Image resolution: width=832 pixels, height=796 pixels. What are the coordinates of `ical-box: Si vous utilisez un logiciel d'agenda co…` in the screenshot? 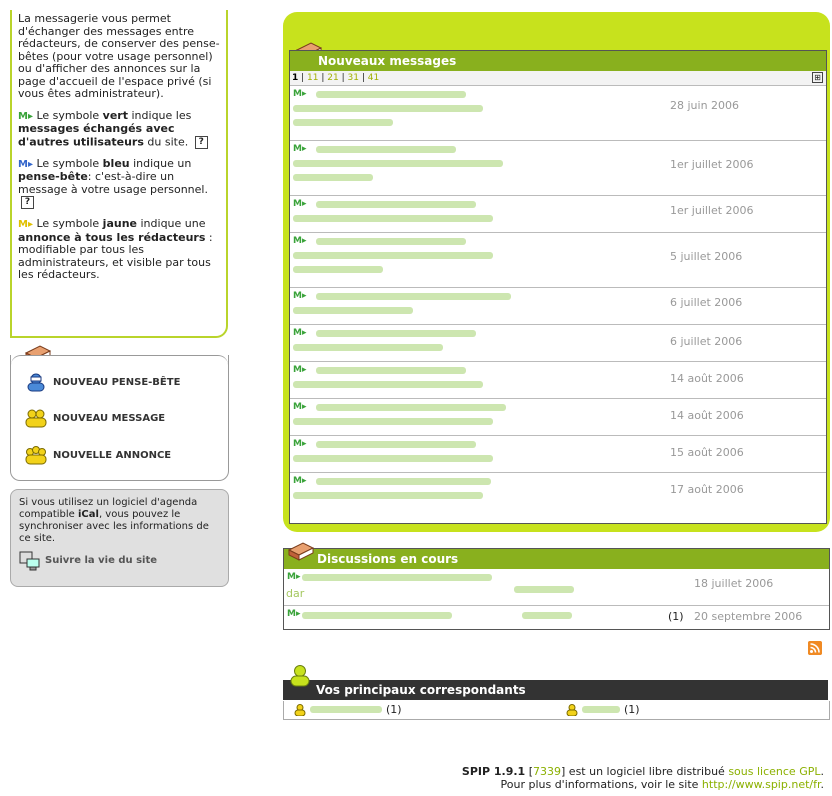 It's located at (119, 538).